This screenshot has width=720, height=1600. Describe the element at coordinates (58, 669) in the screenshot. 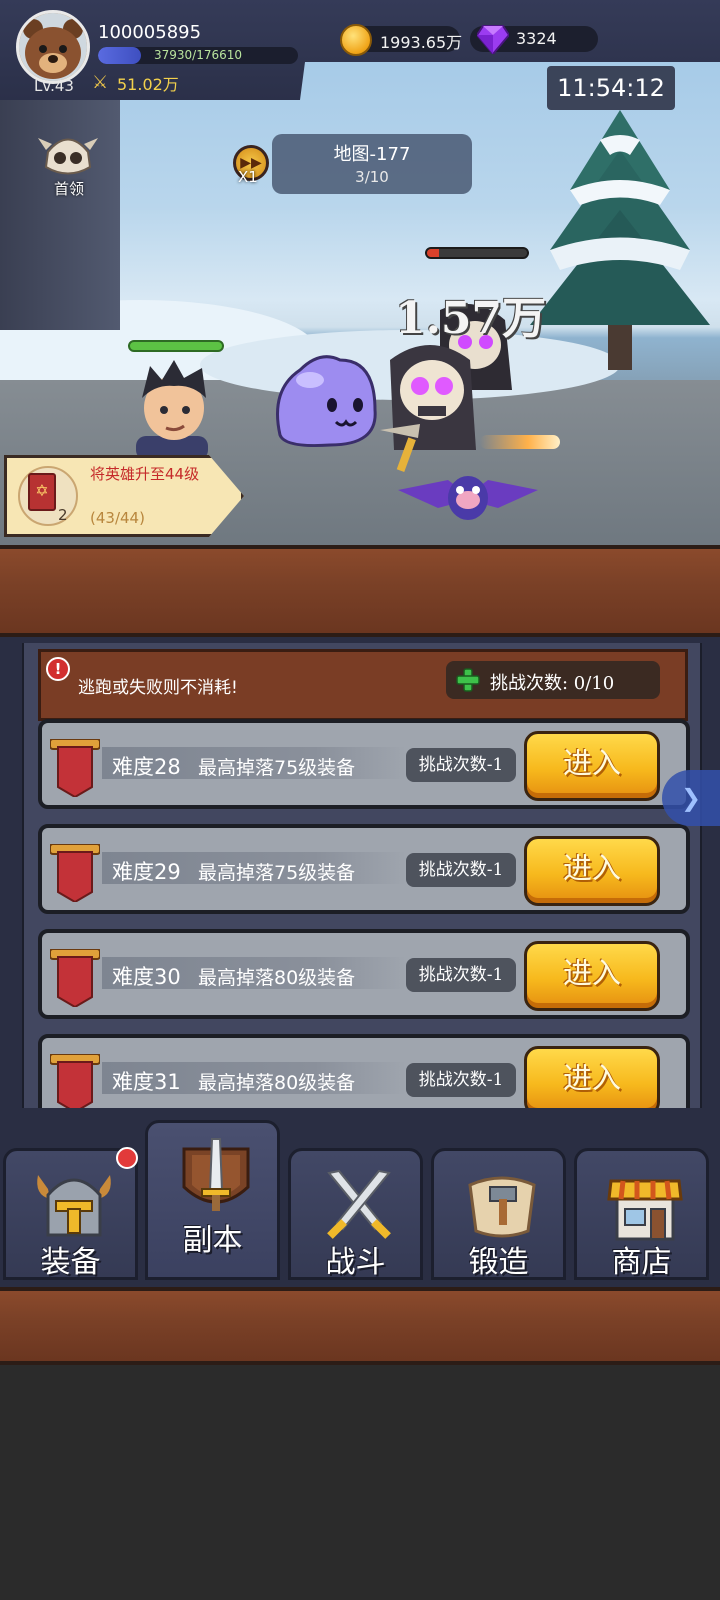

I see `alert-icon: !` at that location.